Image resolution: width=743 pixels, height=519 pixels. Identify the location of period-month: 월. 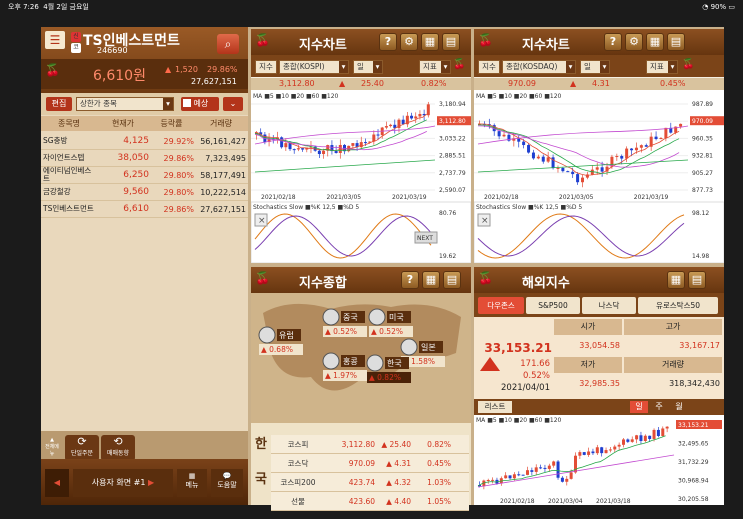
(679, 407).